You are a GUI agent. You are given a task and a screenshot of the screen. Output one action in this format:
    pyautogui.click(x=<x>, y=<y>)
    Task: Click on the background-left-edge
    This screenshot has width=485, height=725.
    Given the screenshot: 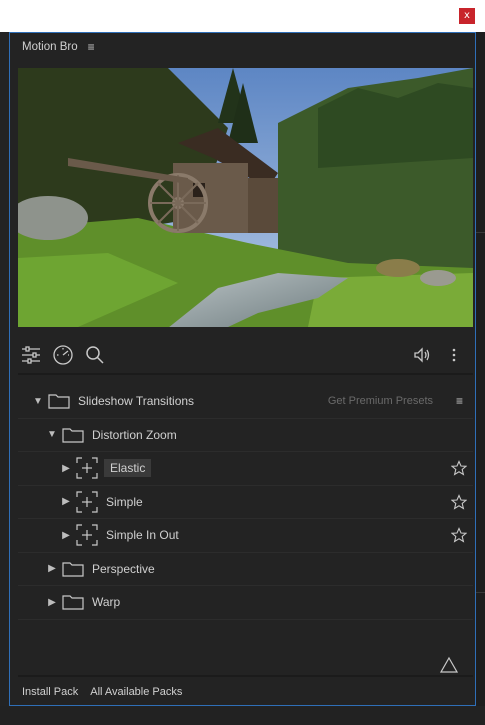 What is the action you would take?
    pyautogui.click(x=4, y=378)
    